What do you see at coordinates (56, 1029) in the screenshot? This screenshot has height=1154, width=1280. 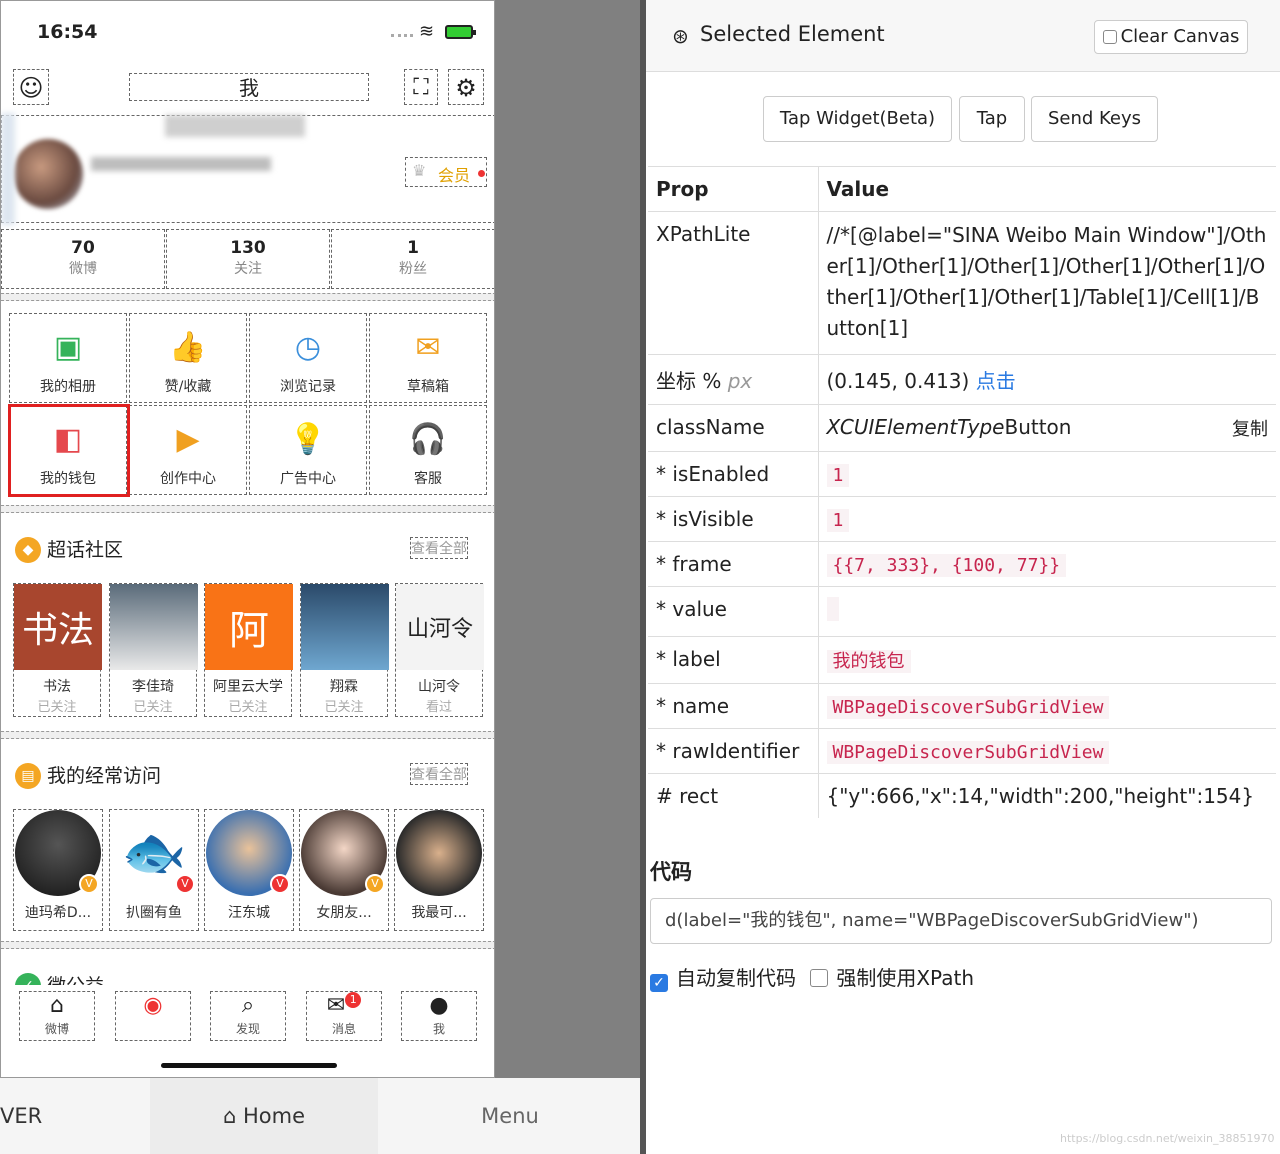 I see `tab-label: 微博` at bounding box center [56, 1029].